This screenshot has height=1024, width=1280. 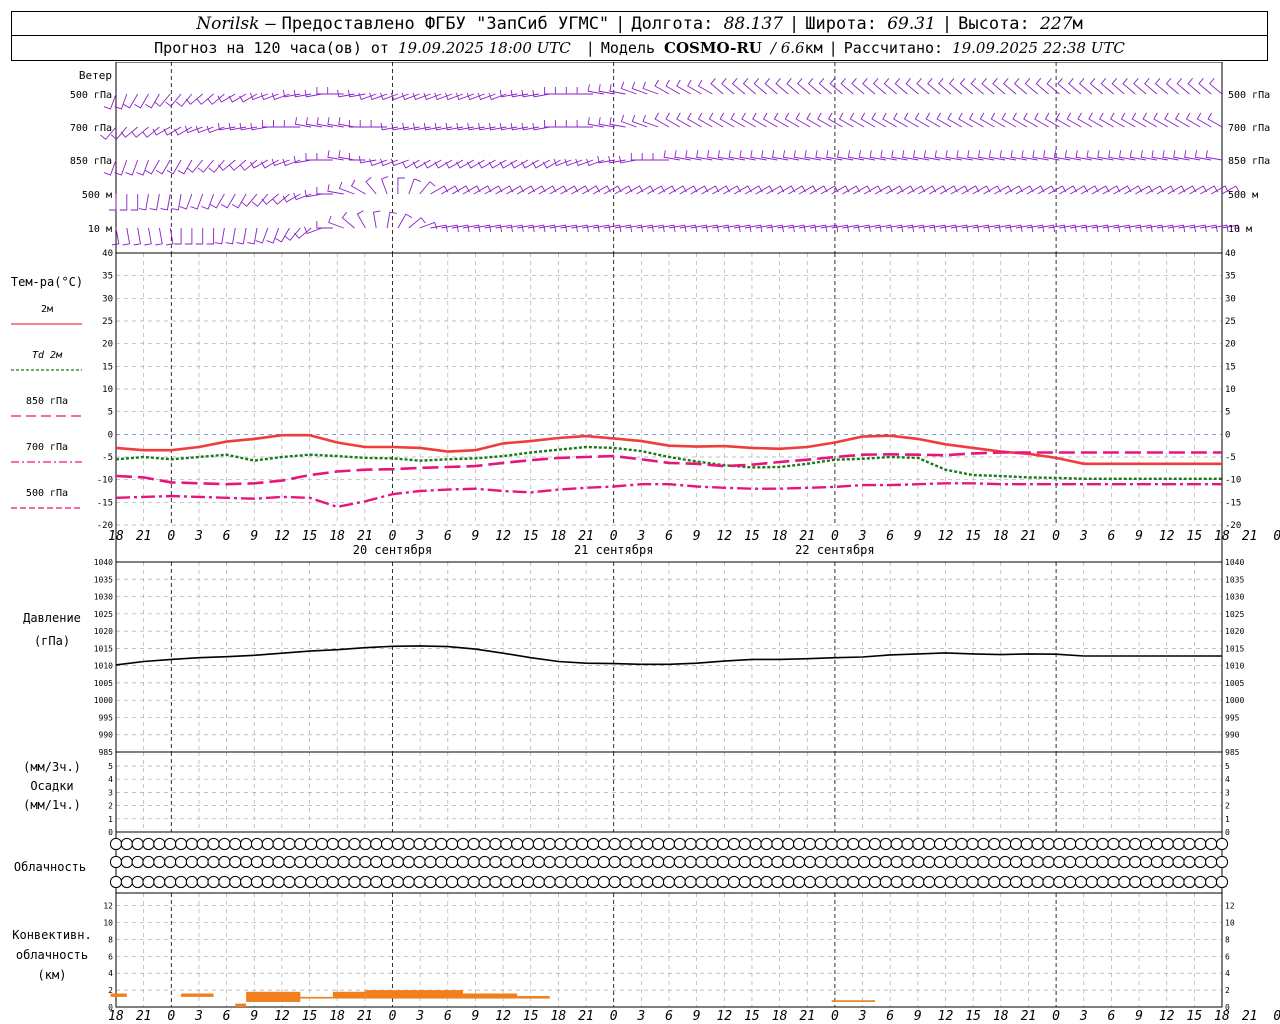 What do you see at coordinates (110, 956) in the screenshot?
I see `conv-ytick-left: 6` at bounding box center [110, 956].